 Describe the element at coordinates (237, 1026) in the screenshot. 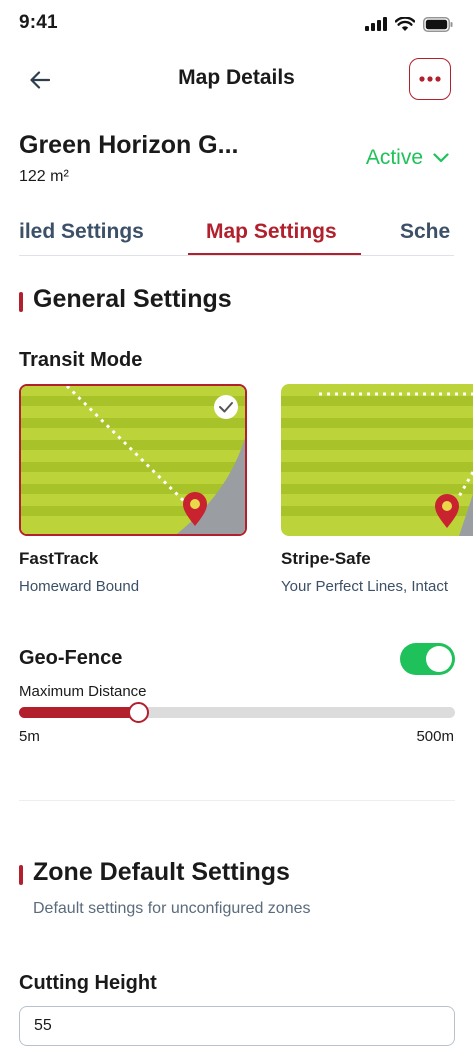

I see `cutting-height-input` at that location.